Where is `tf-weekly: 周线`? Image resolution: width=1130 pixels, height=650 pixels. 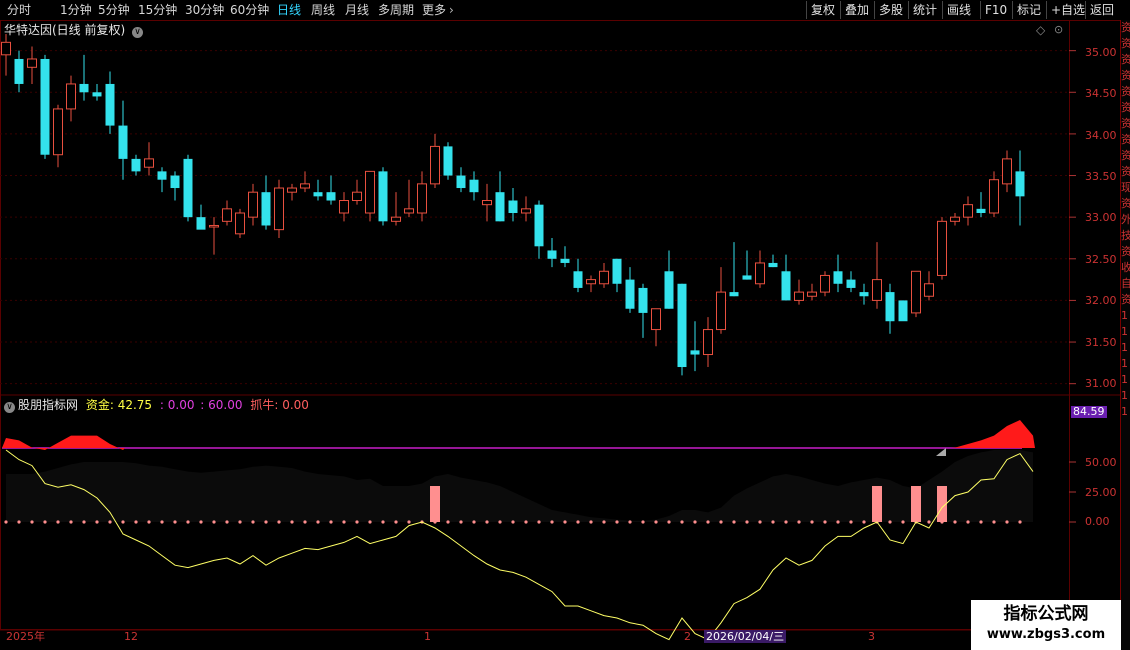
tf-weekly: 周线 is located at coordinates (323, 10).